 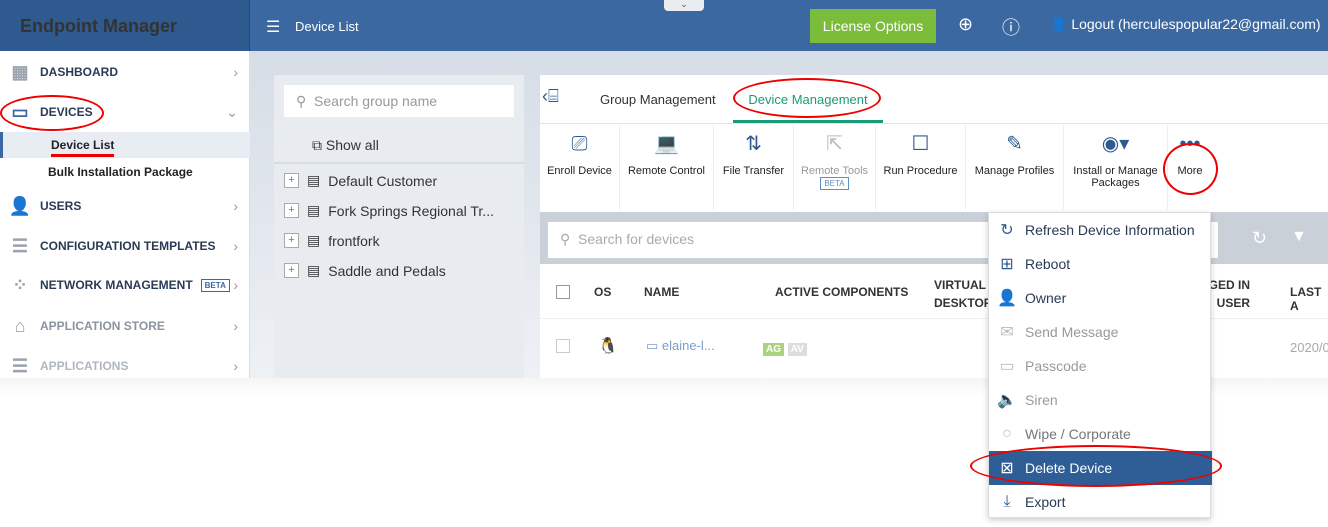 I want to click on hamburger-menu-icon: ☰, so click(x=273, y=27).